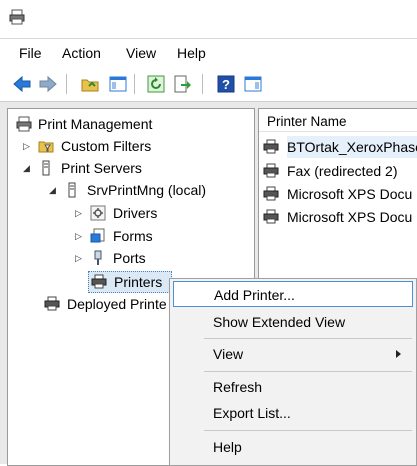 The image size is (417, 466). I want to click on menu-help: Help, so click(191, 53).